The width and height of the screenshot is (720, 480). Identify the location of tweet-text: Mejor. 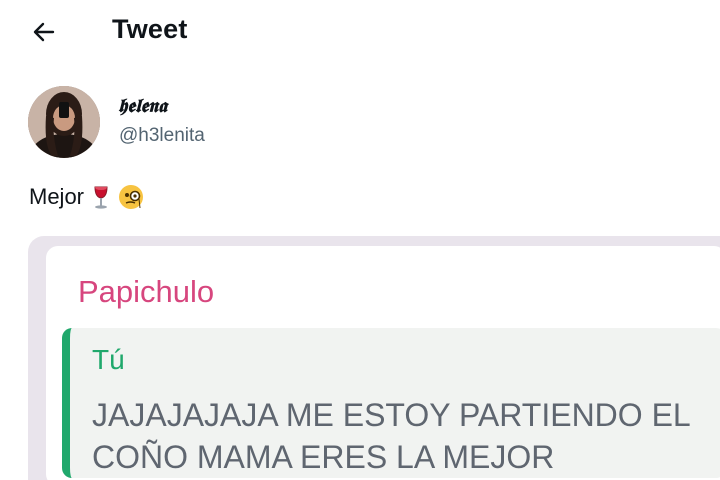
(86, 197).